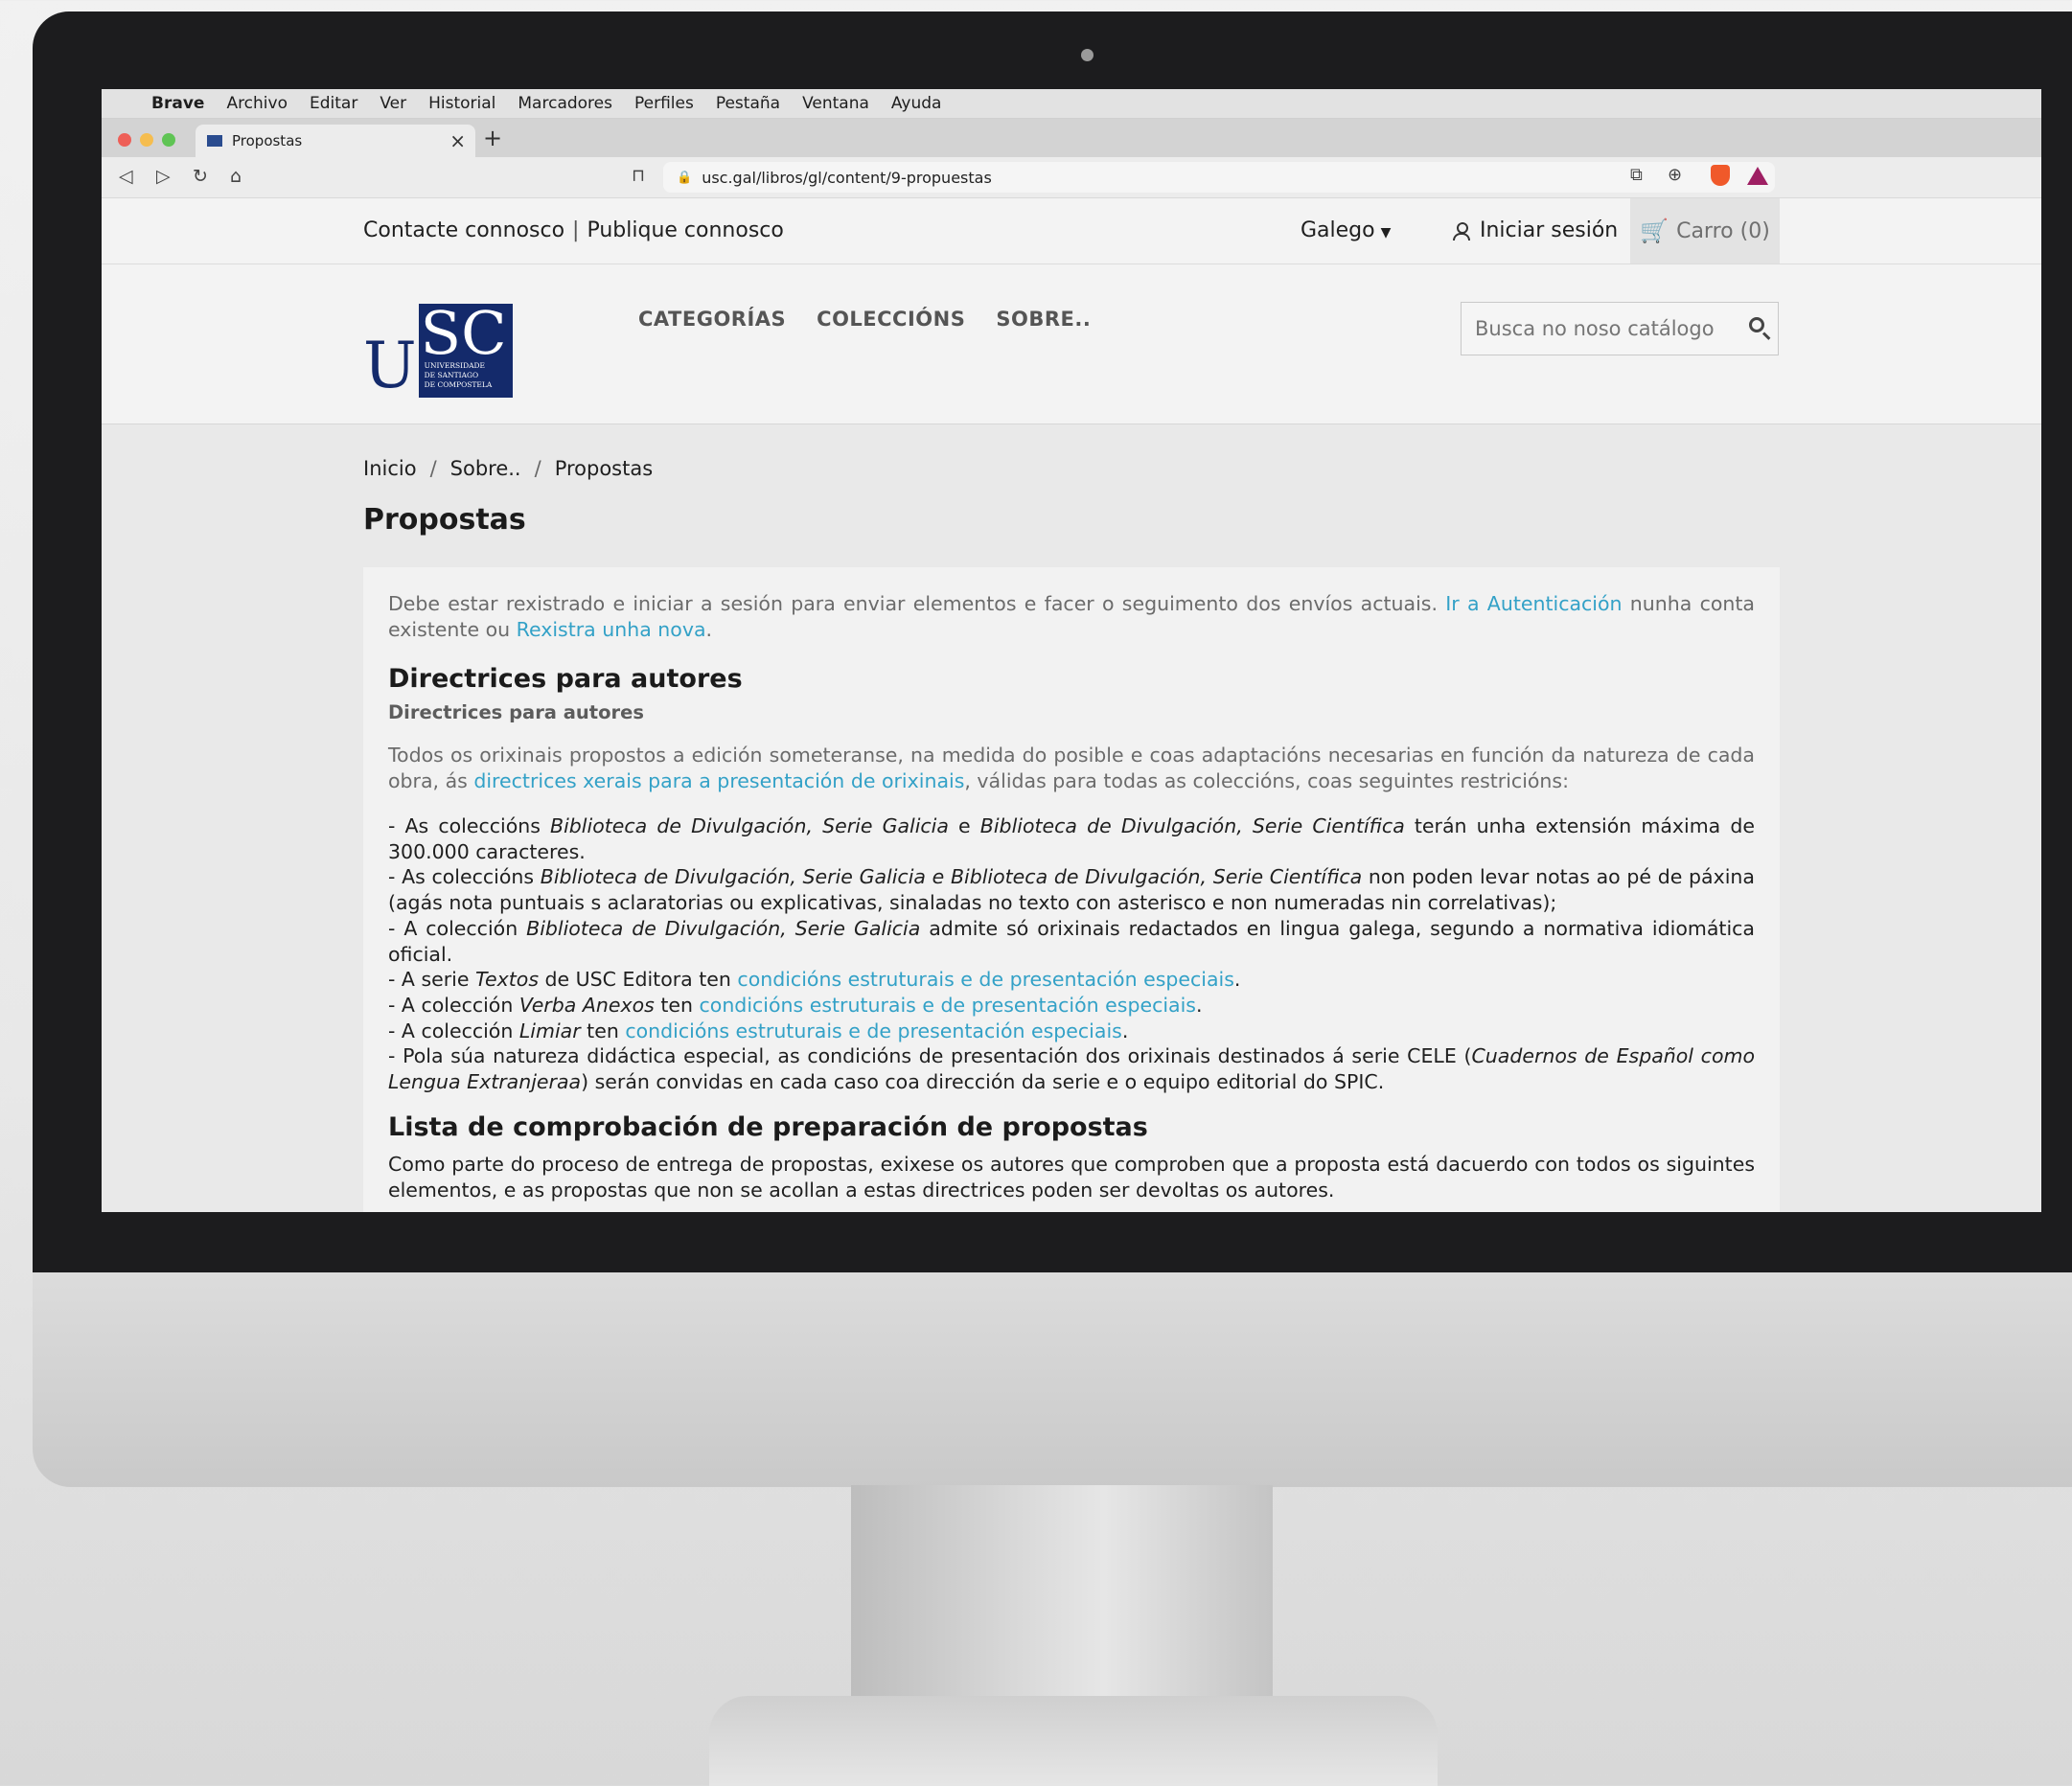 The width and height of the screenshot is (2072, 1786). I want to click on zoom-window-button, so click(168, 140).